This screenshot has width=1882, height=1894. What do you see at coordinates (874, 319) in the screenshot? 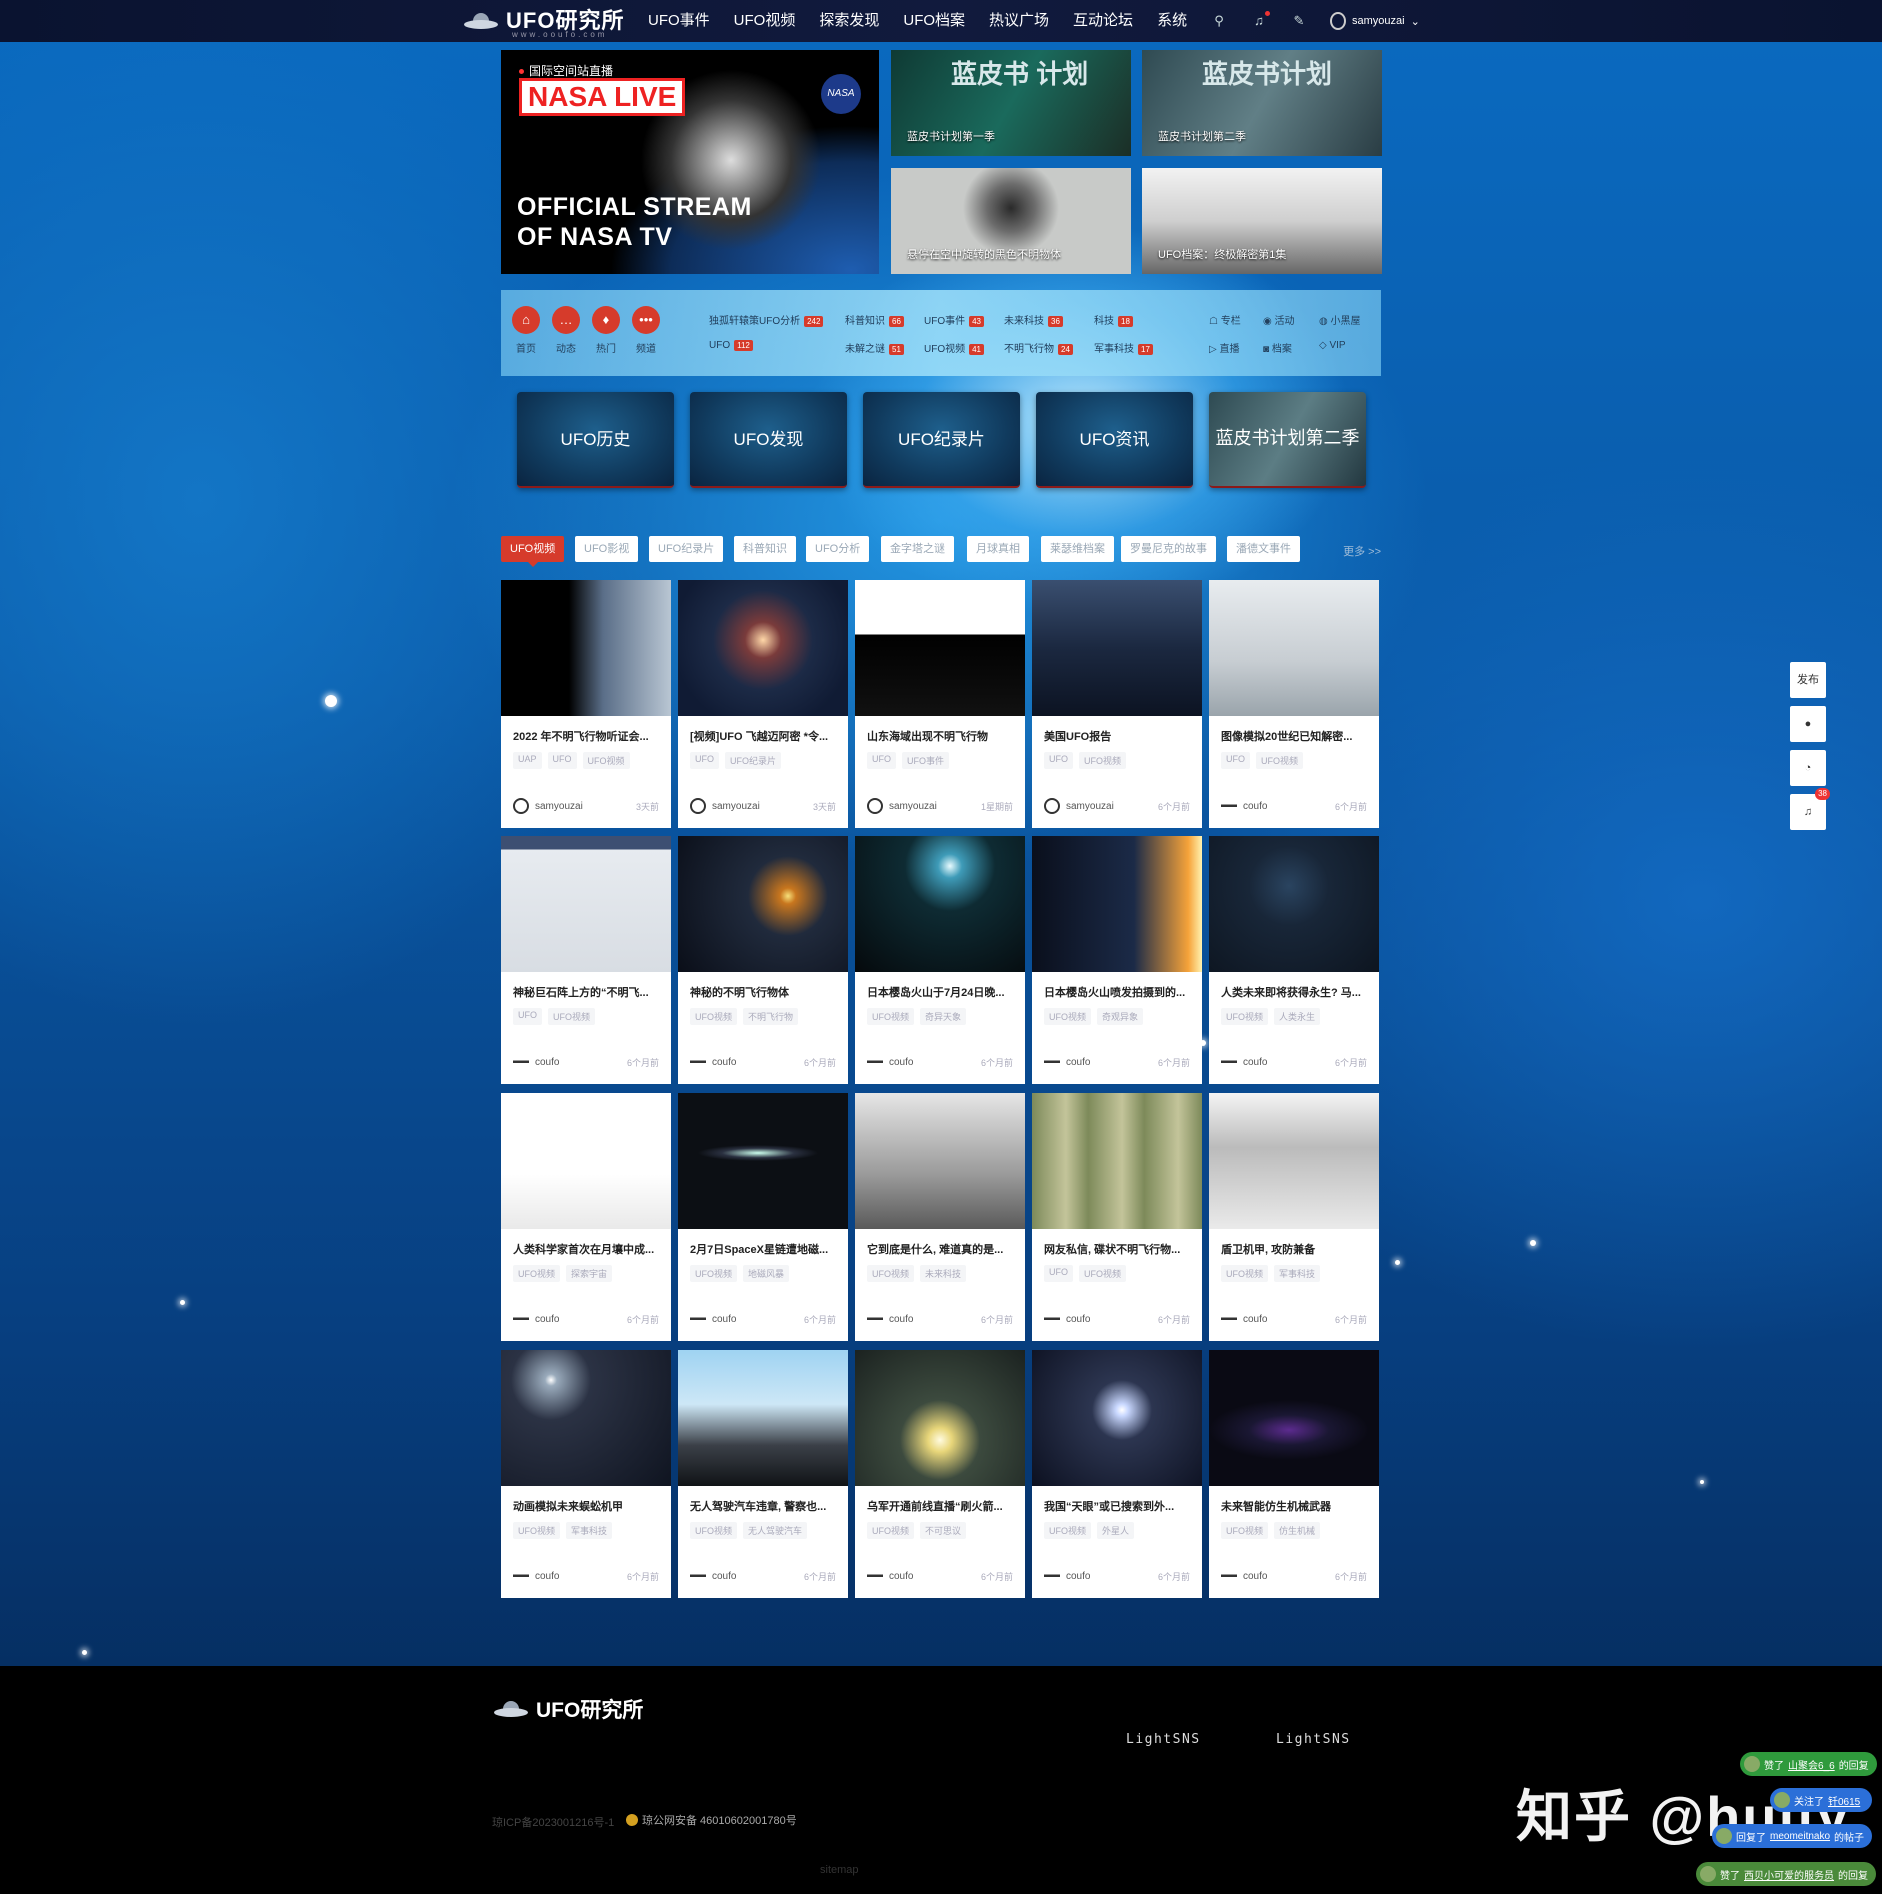
I see `category-link: 科普知识 66` at bounding box center [874, 319].